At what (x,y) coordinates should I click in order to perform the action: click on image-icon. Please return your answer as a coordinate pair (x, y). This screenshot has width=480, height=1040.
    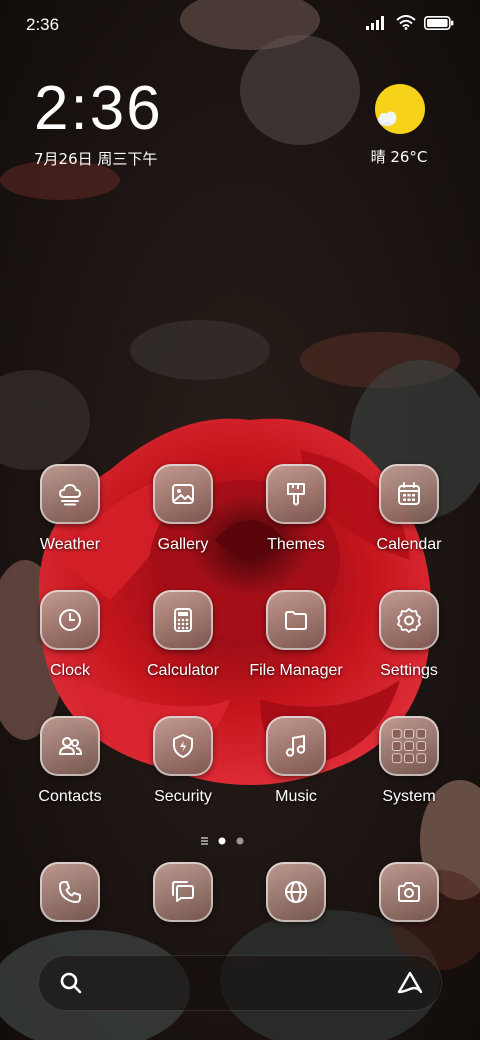
    Looking at the image, I should click on (183, 494).